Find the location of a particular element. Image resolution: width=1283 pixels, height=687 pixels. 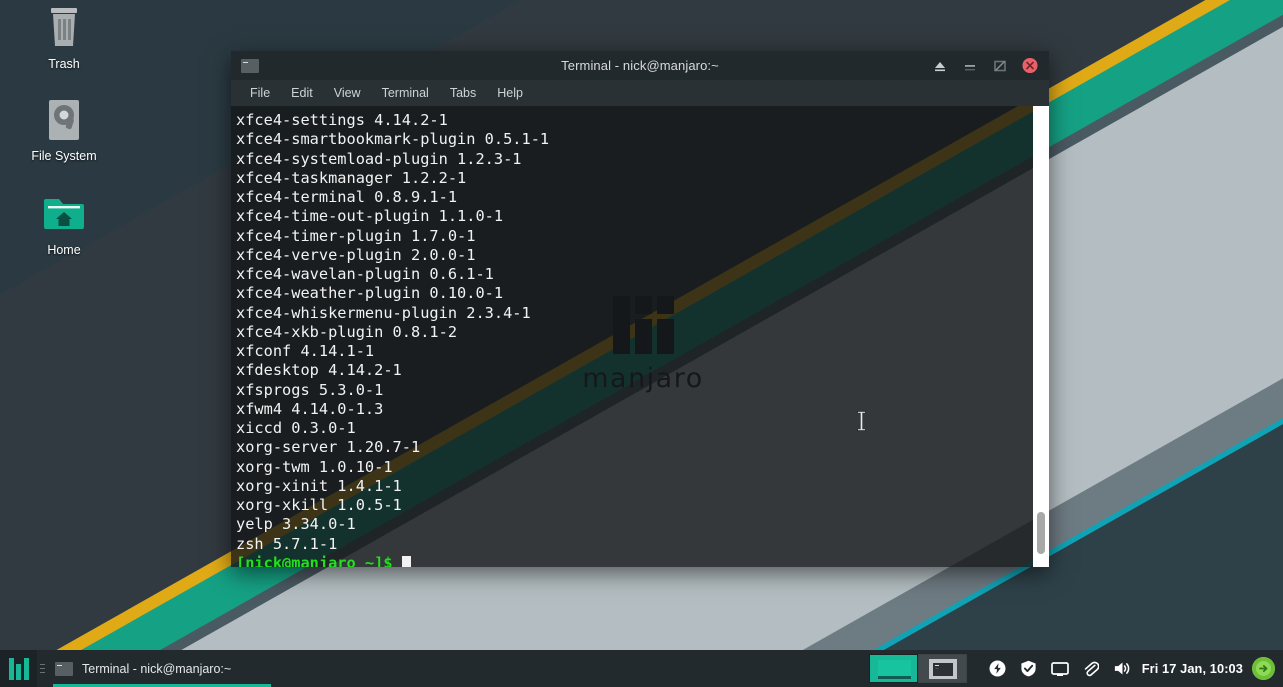

terminal-titlebar: Terminal - nick@manjaro:~ is located at coordinates (640, 65).